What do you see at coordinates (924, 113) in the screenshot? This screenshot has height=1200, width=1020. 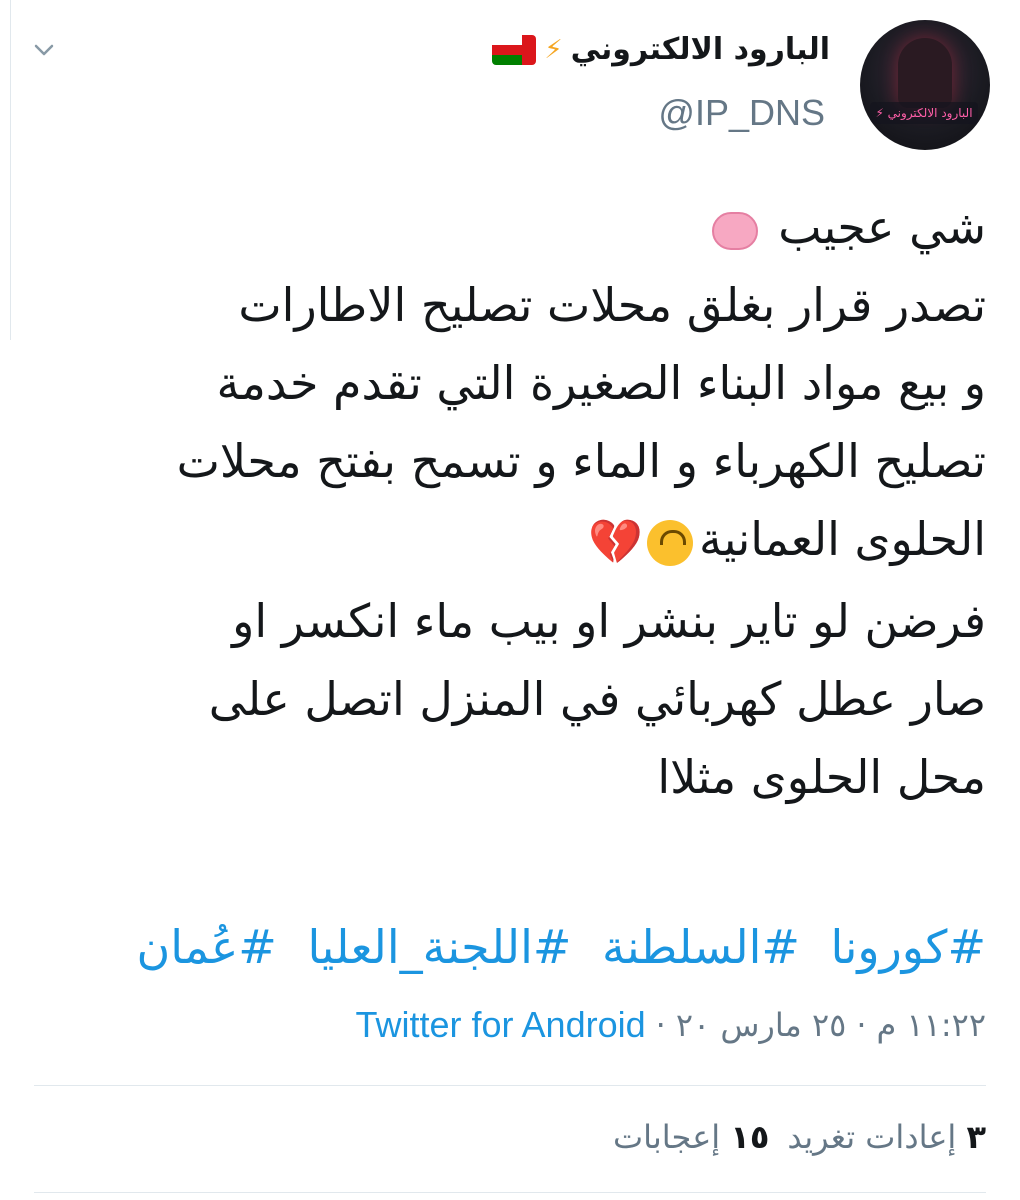 I see `avatar-badge-text: البارود الالكتروني ⚡` at bounding box center [924, 113].